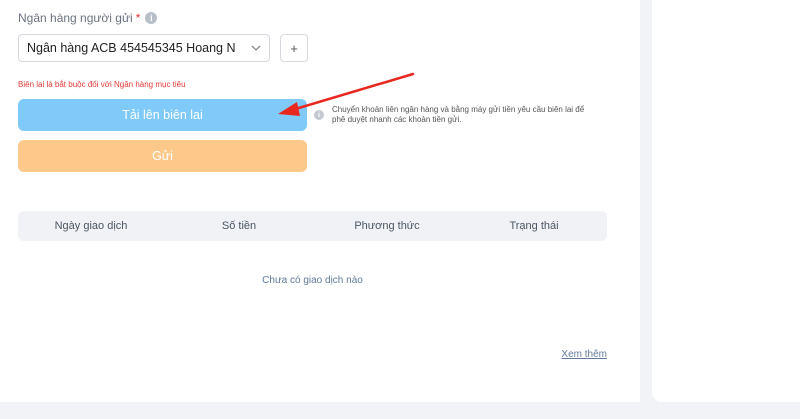 The image size is (800, 419). What do you see at coordinates (138, 18) in the screenshot?
I see `required-mark: *` at bounding box center [138, 18].